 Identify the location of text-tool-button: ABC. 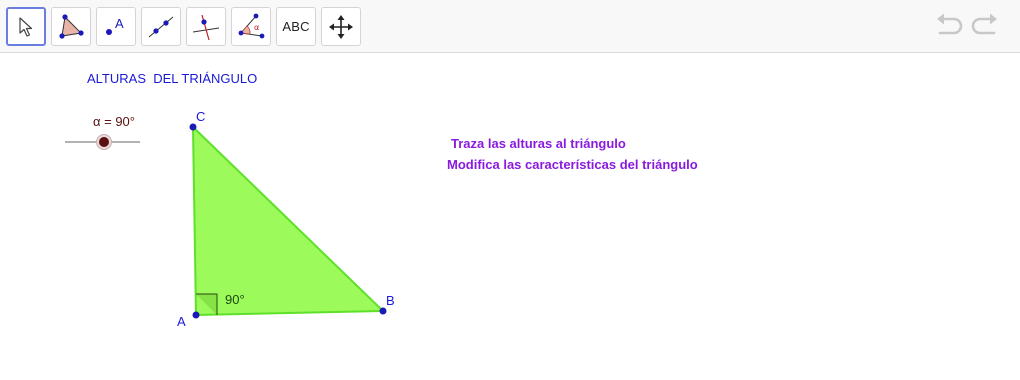
(296, 26).